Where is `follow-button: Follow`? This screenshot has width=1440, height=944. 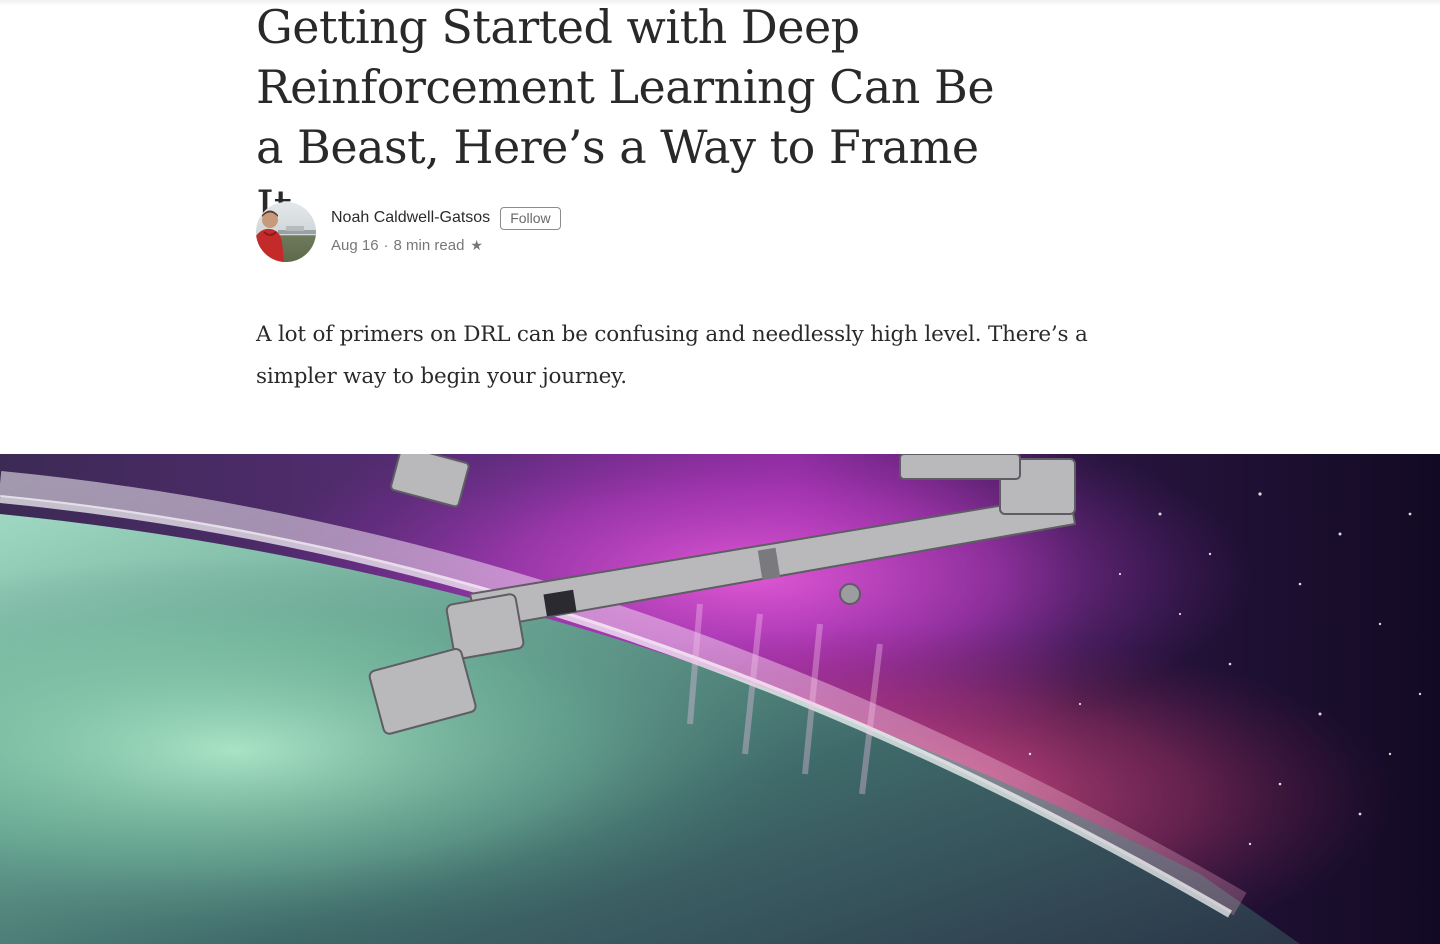 follow-button: Follow is located at coordinates (530, 218).